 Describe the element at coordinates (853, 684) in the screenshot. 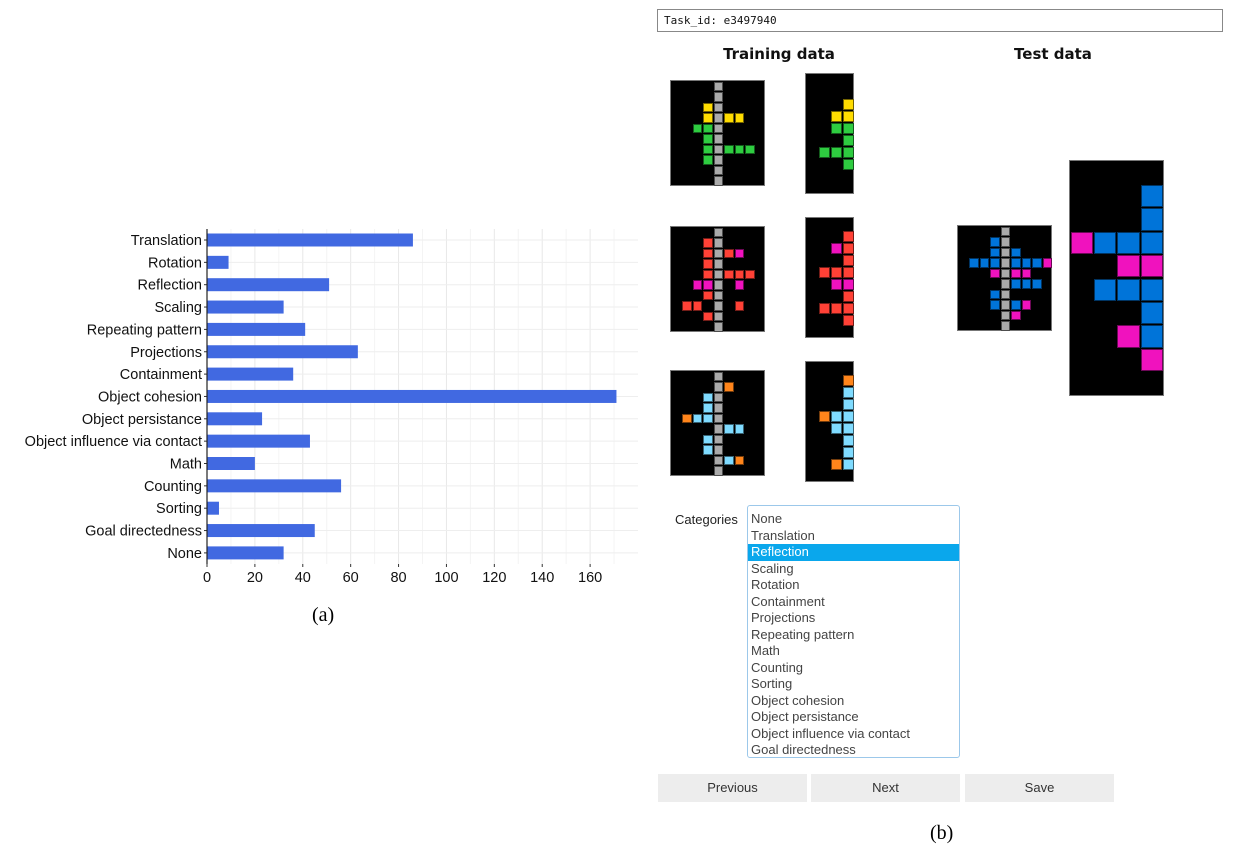

I see `category-option: Sorting` at that location.